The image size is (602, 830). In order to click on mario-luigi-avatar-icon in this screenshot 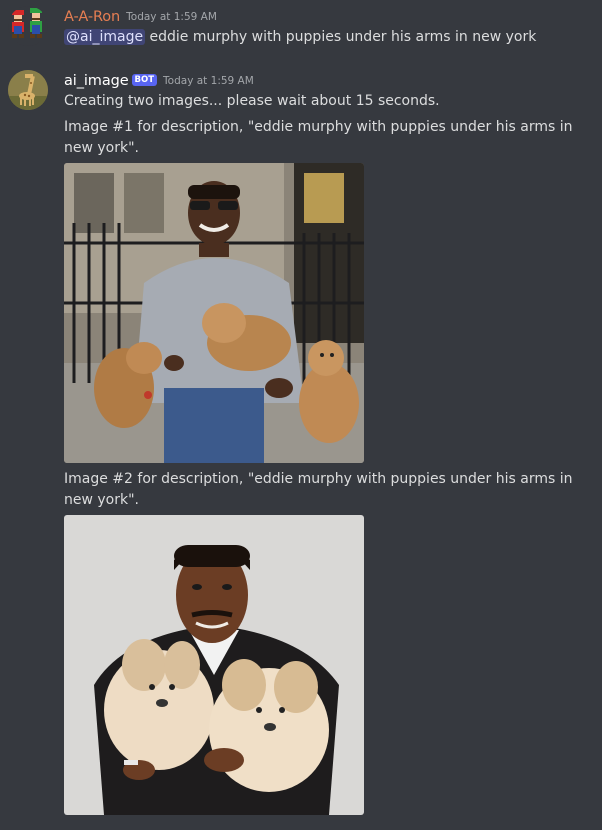, I will do `click(28, 26)`.